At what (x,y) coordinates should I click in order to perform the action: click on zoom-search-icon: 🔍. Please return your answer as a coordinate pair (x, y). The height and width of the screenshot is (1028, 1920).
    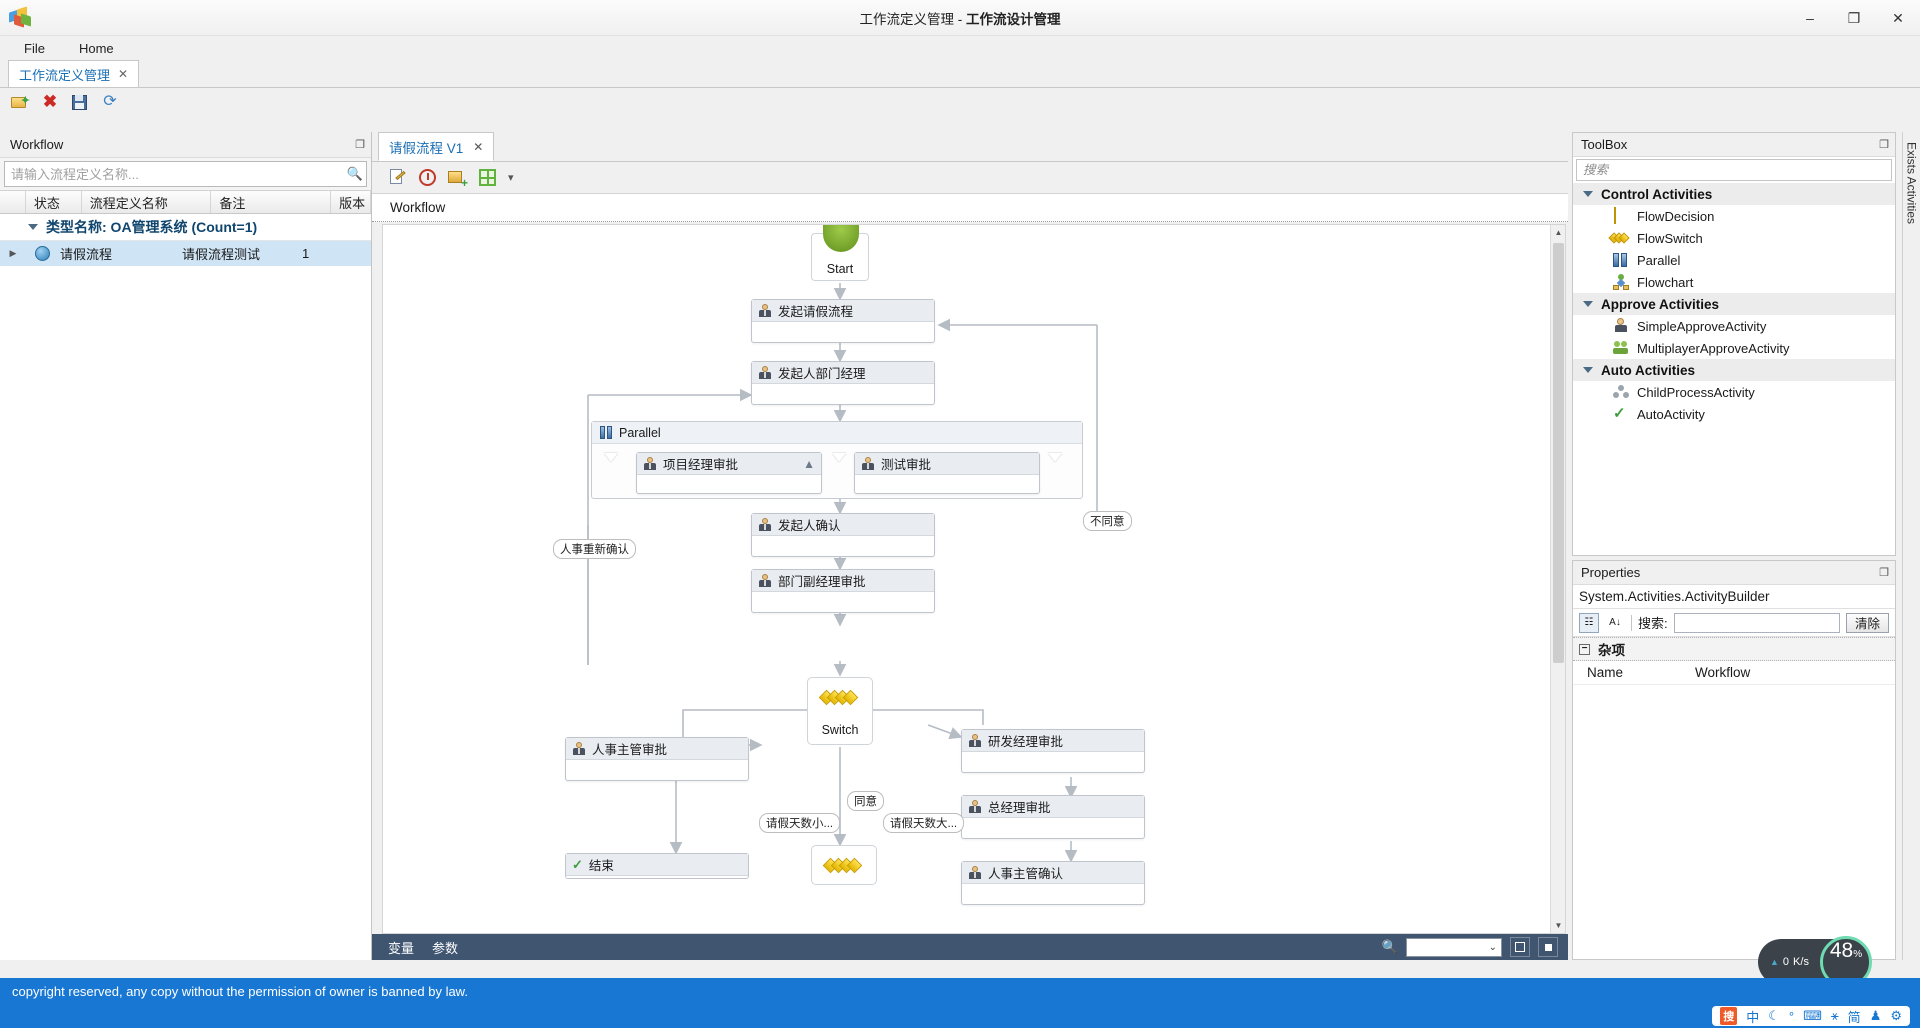
    Looking at the image, I should click on (1390, 947).